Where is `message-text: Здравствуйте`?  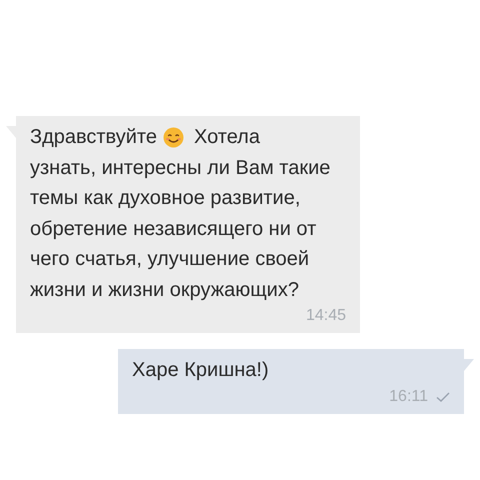 message-text: Здравствуйте is located at coordinates (93, 137).